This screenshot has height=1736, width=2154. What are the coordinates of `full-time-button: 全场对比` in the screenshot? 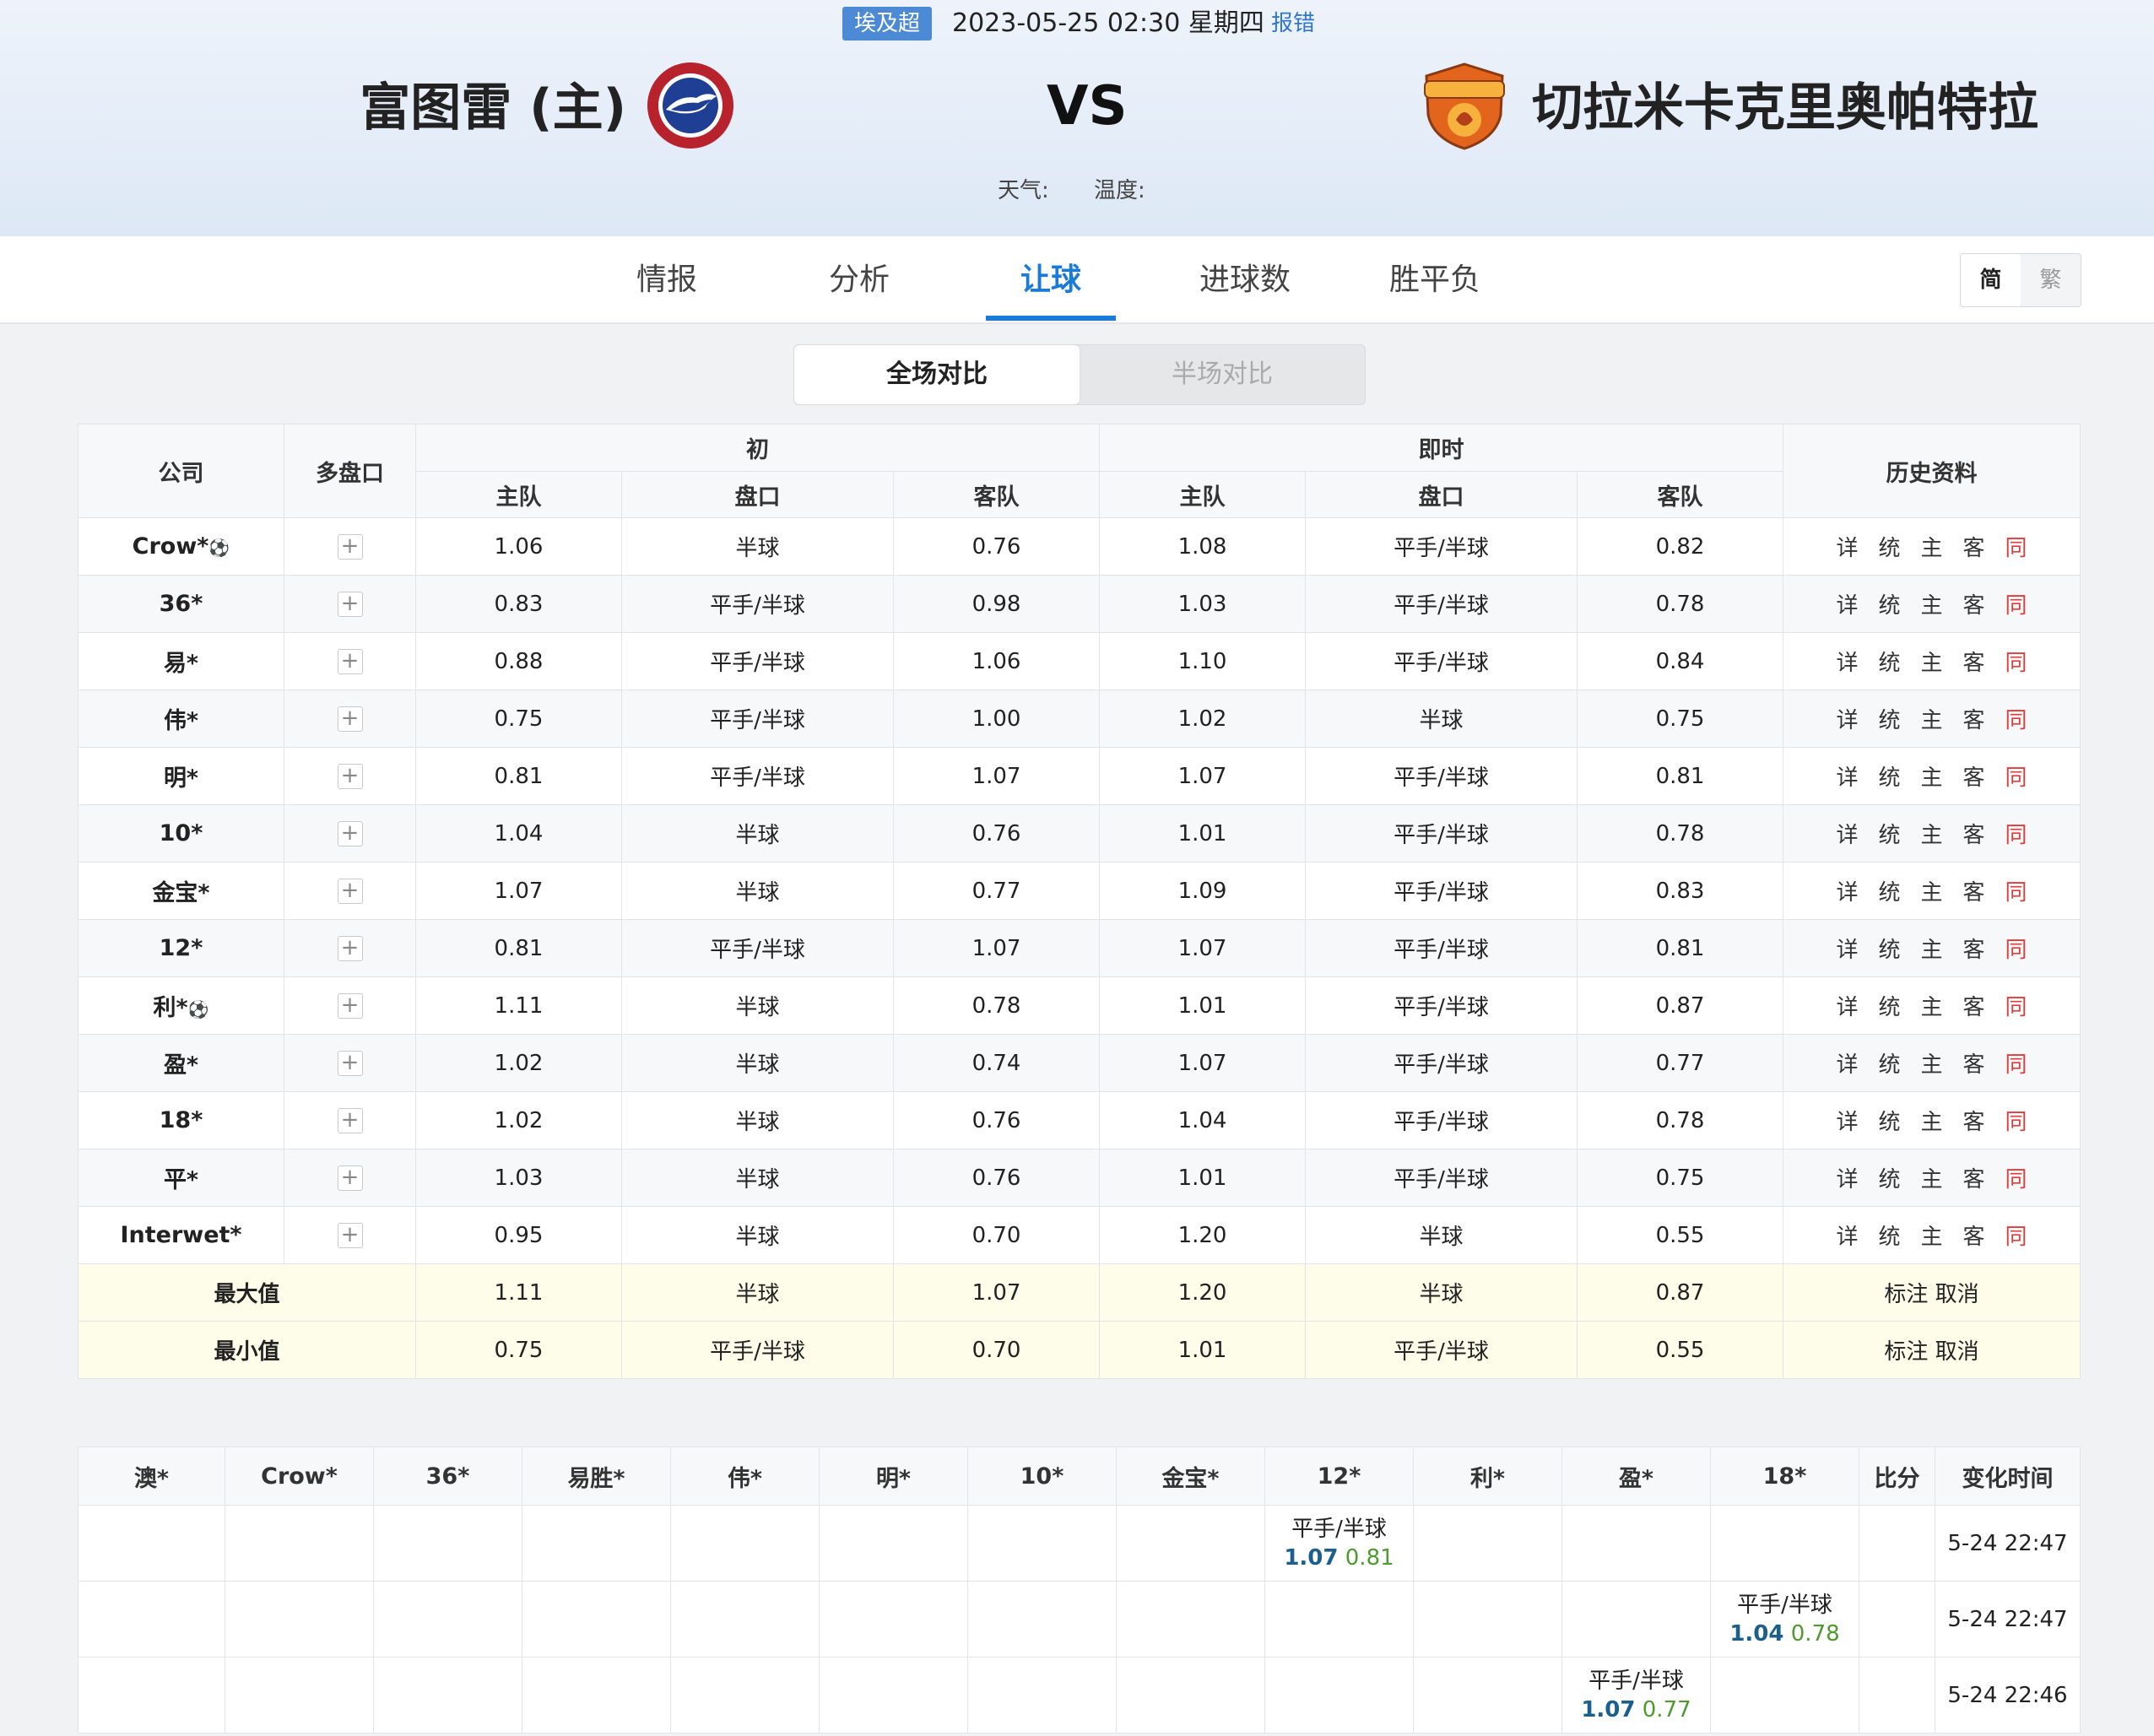 It's located at (937, 374).